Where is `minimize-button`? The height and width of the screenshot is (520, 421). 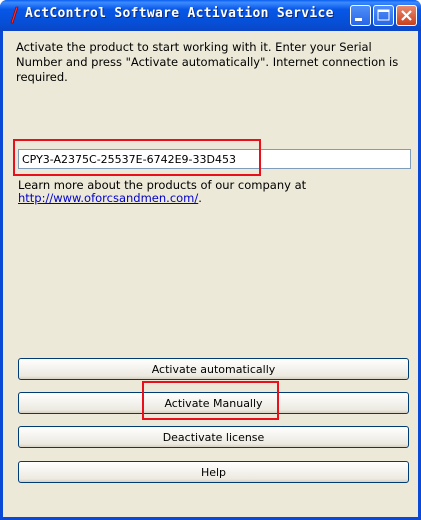 minimize-button is located at coordinates (360, 15).